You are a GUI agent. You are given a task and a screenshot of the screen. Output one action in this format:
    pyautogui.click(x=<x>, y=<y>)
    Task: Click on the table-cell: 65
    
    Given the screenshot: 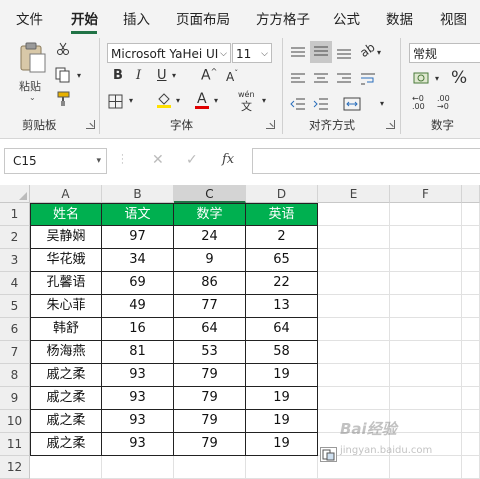 What is the action you would take?
    pyautogui.click(x=282, y=260)
    